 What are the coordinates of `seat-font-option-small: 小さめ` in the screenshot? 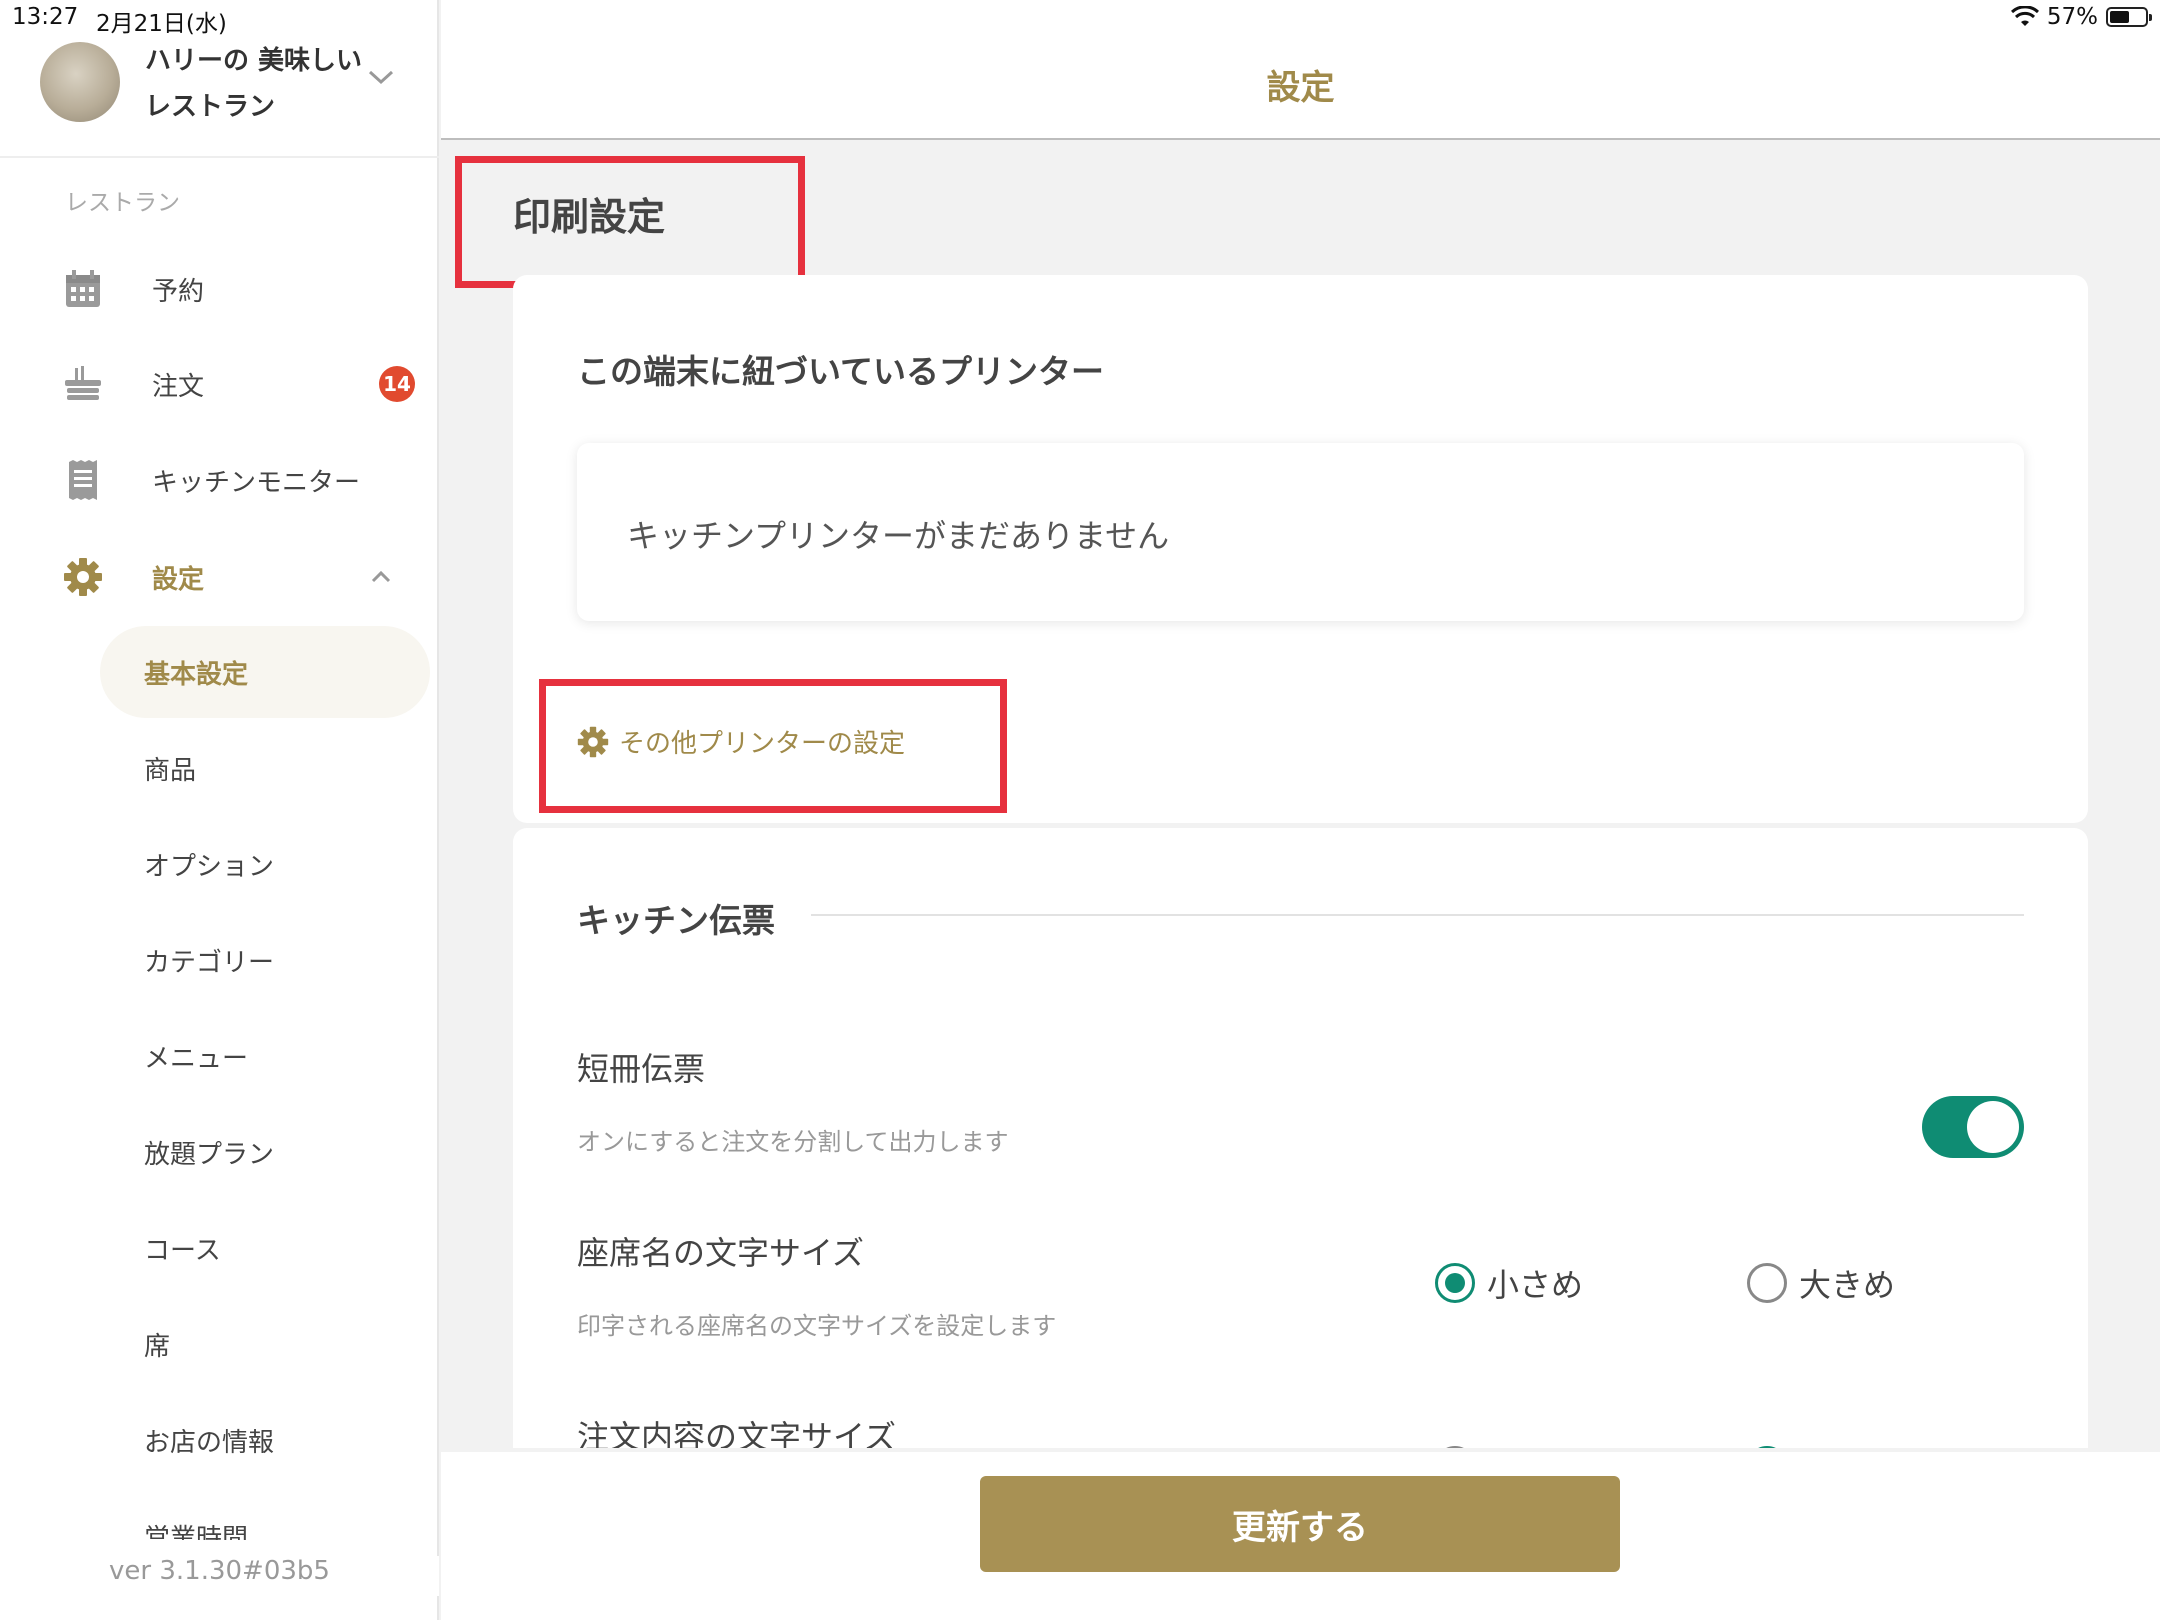 It's located at (1509, 1283).